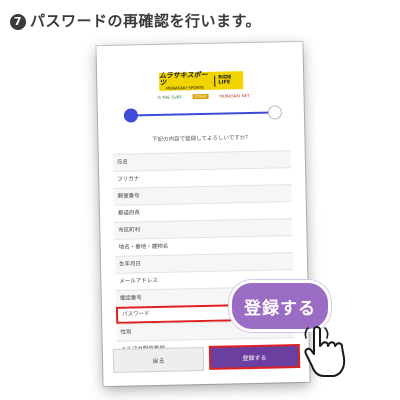 The height and width of the screenshot is (400, 400). What do you see at coordinates (200, 96) in the screenshot?
I see `partner-logo: STRAY` at bounding box center [200, 96].